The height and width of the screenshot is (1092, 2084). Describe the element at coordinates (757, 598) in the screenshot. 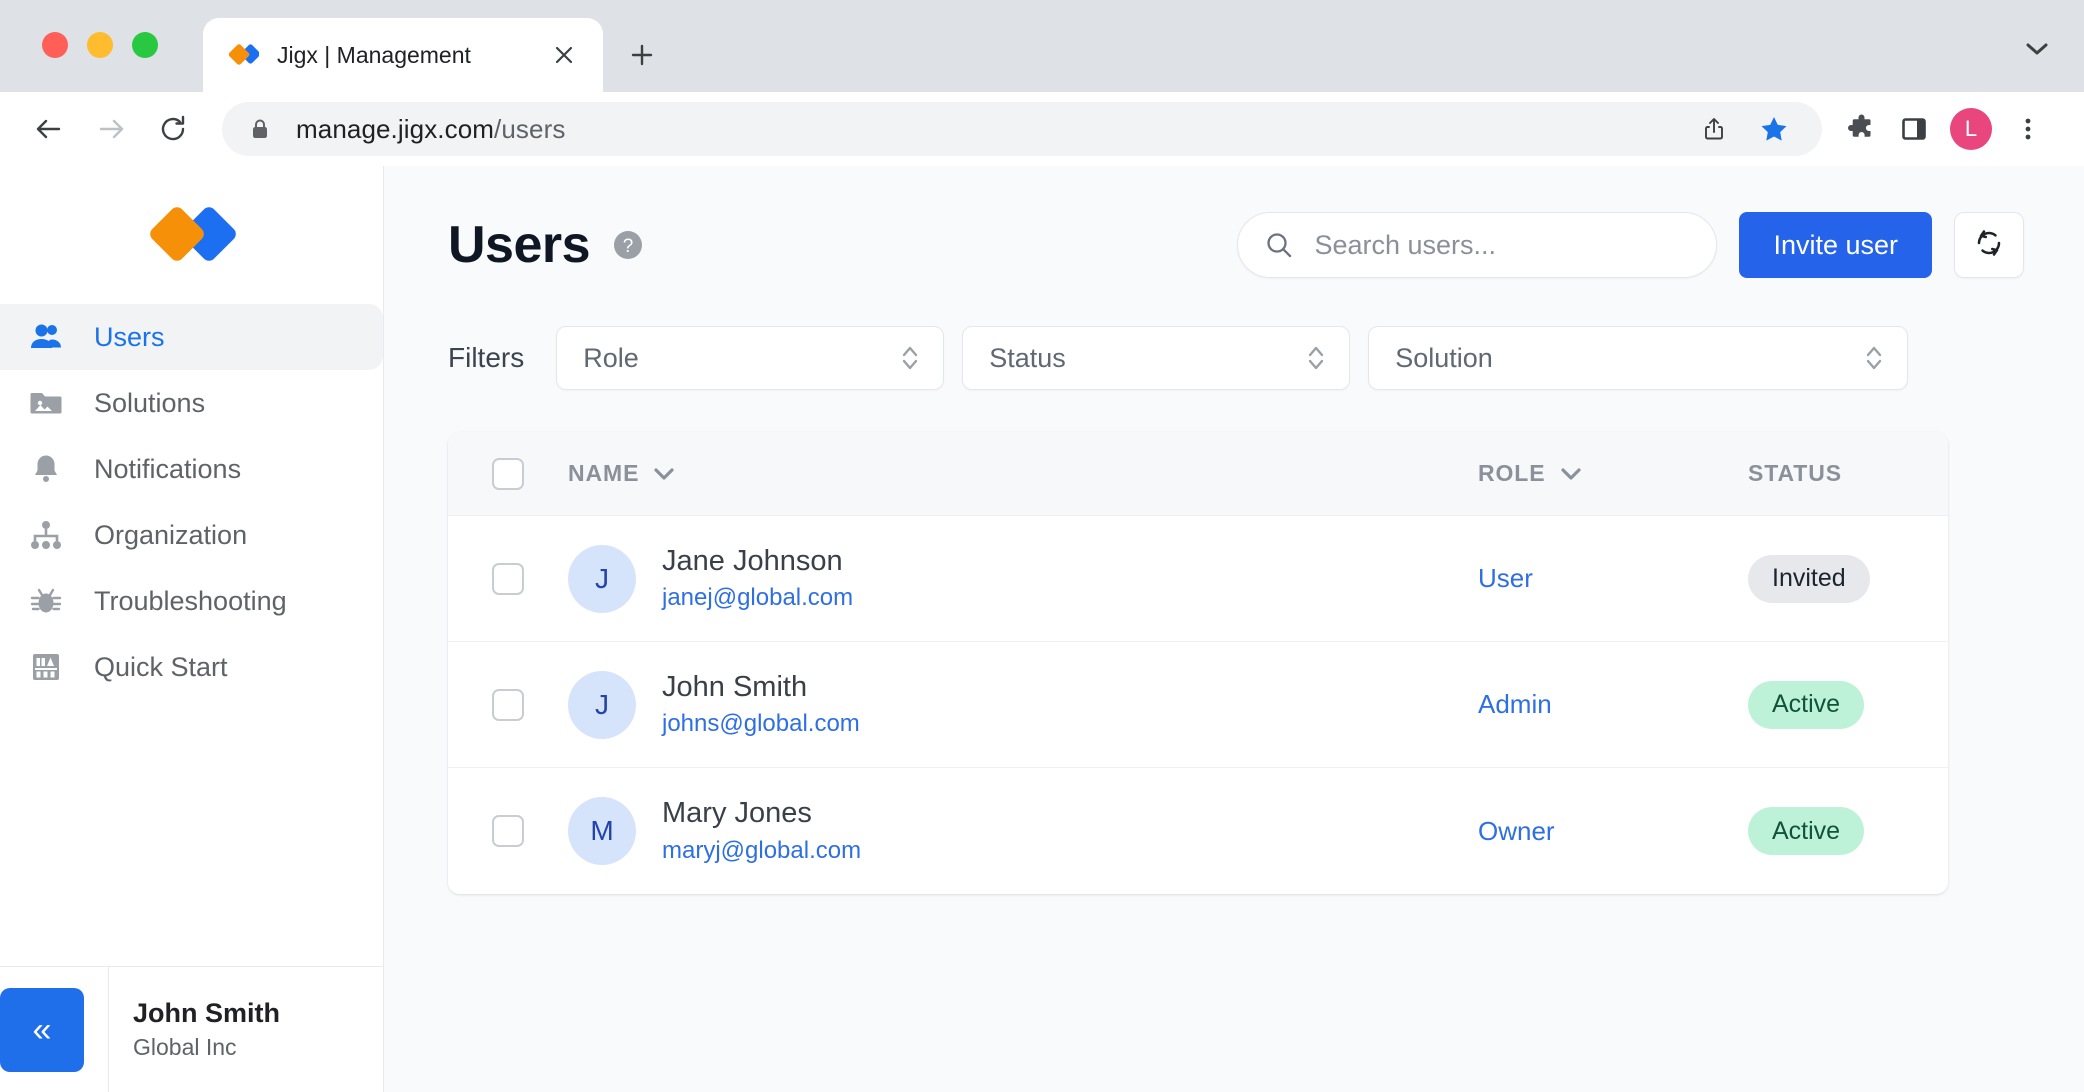

I see `user-email: janej@global.com` at that location.